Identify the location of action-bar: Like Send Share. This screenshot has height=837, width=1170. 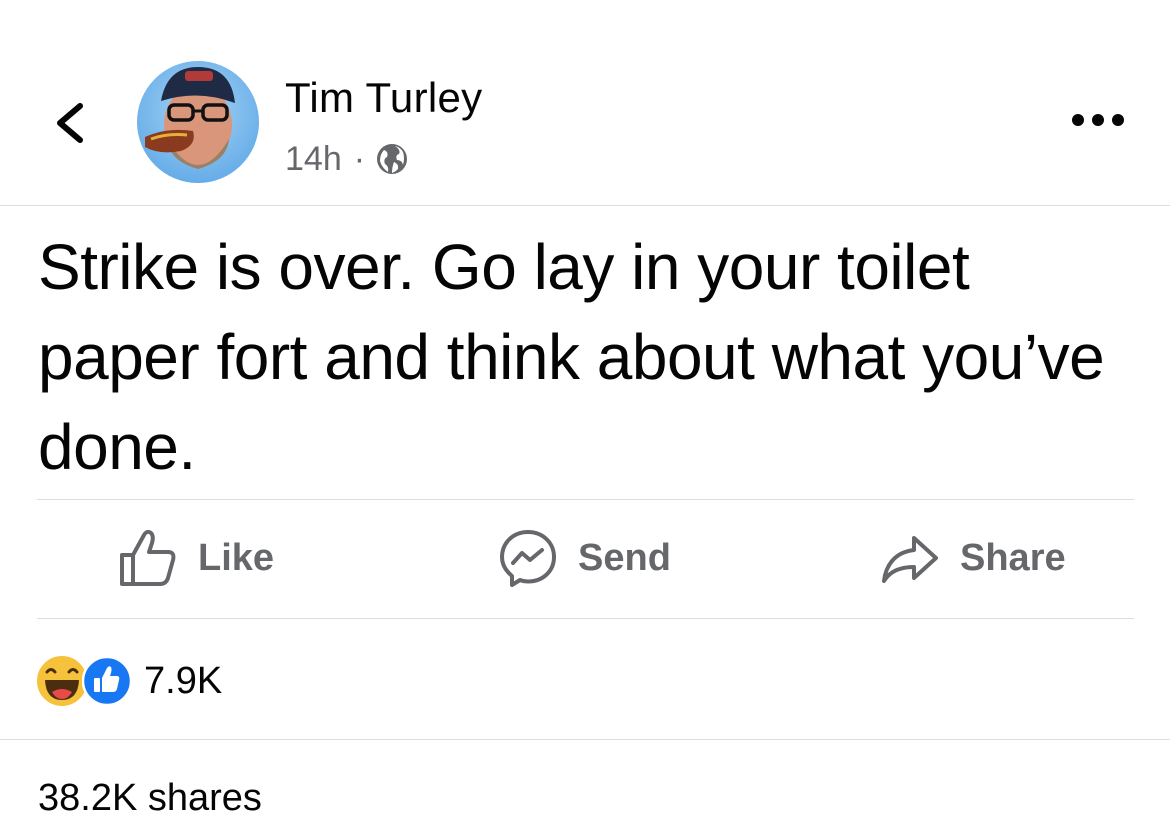
(585, 559).